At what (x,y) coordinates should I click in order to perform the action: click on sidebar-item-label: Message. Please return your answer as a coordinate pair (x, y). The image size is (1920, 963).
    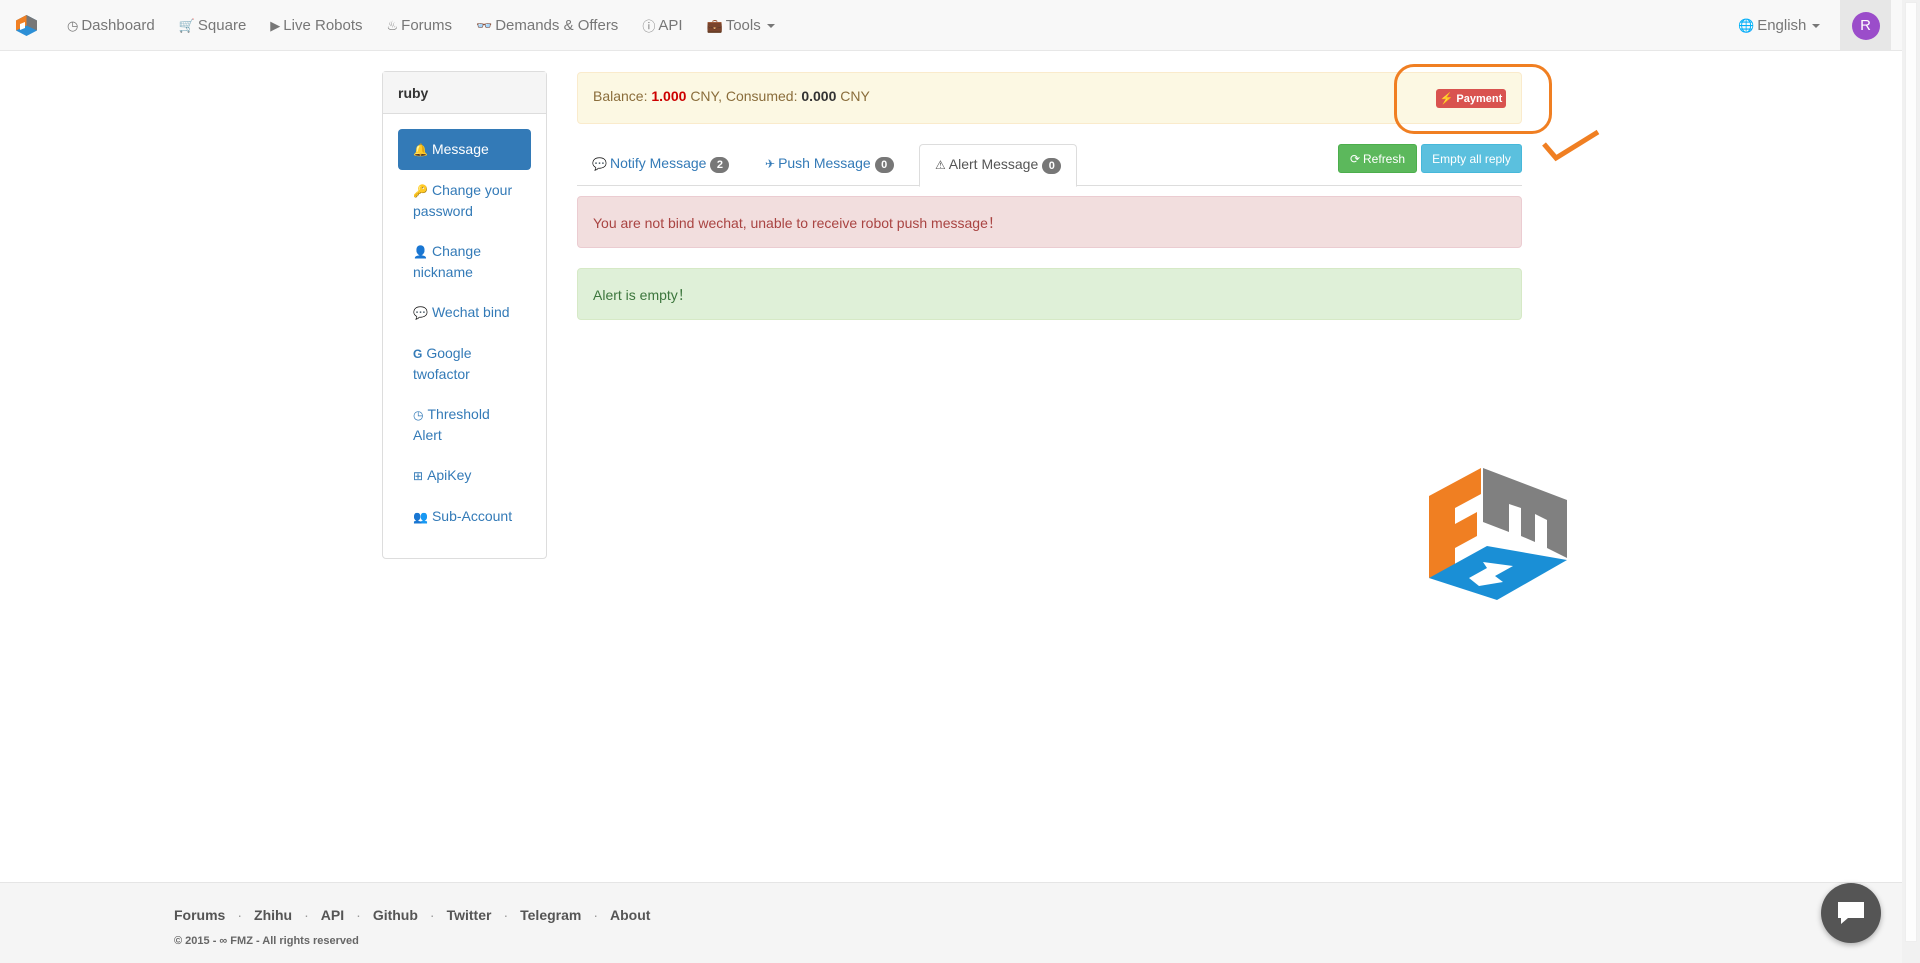
    Looking at the image, I should click on (460, 149).